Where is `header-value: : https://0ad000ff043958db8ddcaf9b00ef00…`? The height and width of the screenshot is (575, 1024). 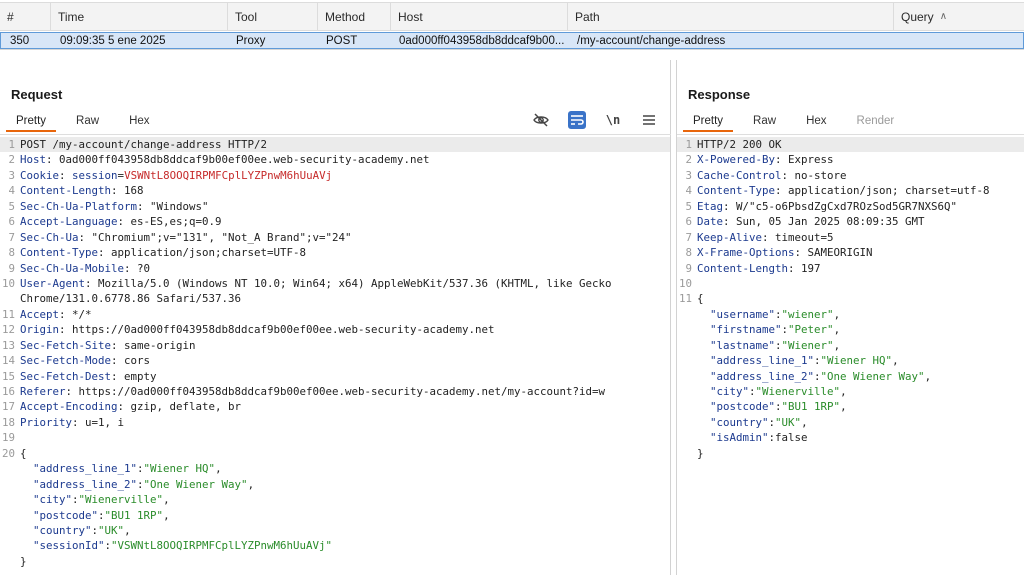
header-value: : https://0ad000ff043958db8ddcaf9b00ef00… is located at coordinates (277, 330).